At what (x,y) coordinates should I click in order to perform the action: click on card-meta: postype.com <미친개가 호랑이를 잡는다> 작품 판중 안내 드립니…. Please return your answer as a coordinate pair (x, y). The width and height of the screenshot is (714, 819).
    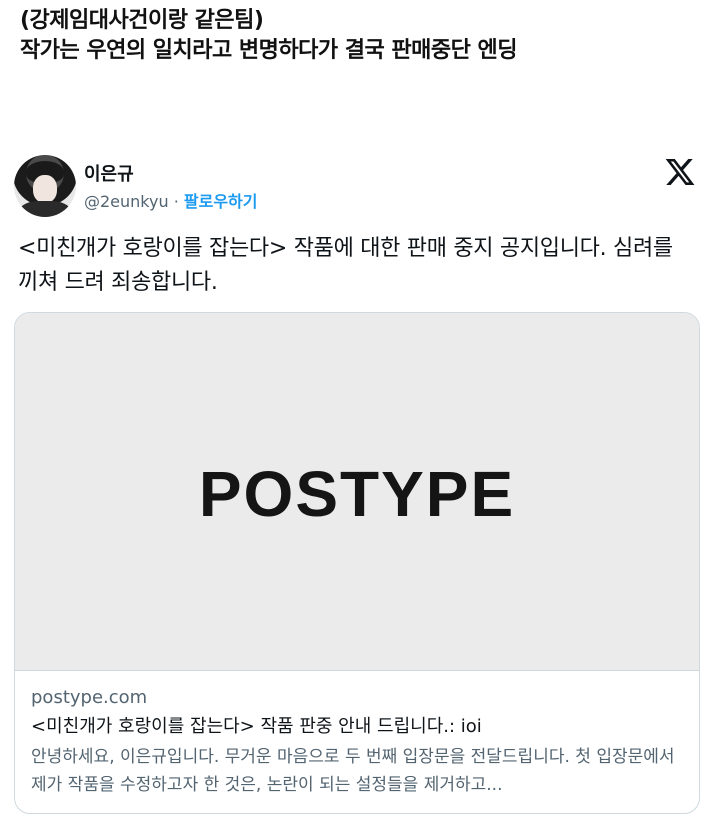
    Looking at the image, I should click on (361, 742).